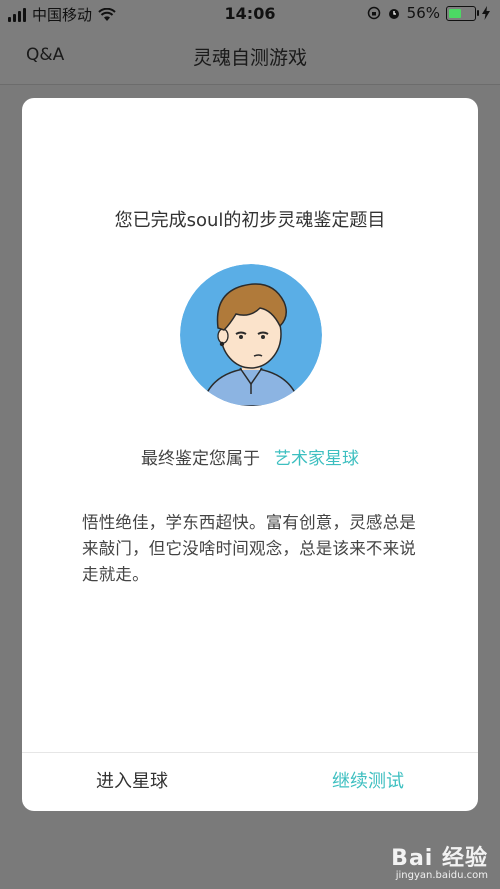 The image size is (500, 889). I want to click on charging-icon, so click(486, 13).